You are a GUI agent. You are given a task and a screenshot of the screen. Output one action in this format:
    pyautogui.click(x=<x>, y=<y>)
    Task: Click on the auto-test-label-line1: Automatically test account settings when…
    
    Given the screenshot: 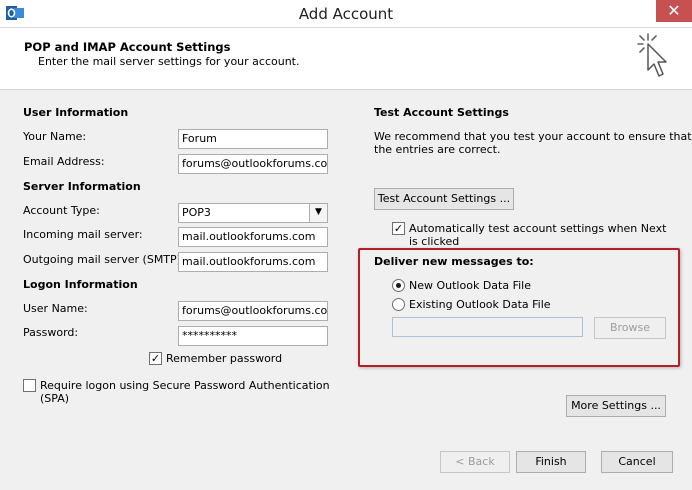 What is the action you would take?
    pyautogui.click(x=537, y=228)
    